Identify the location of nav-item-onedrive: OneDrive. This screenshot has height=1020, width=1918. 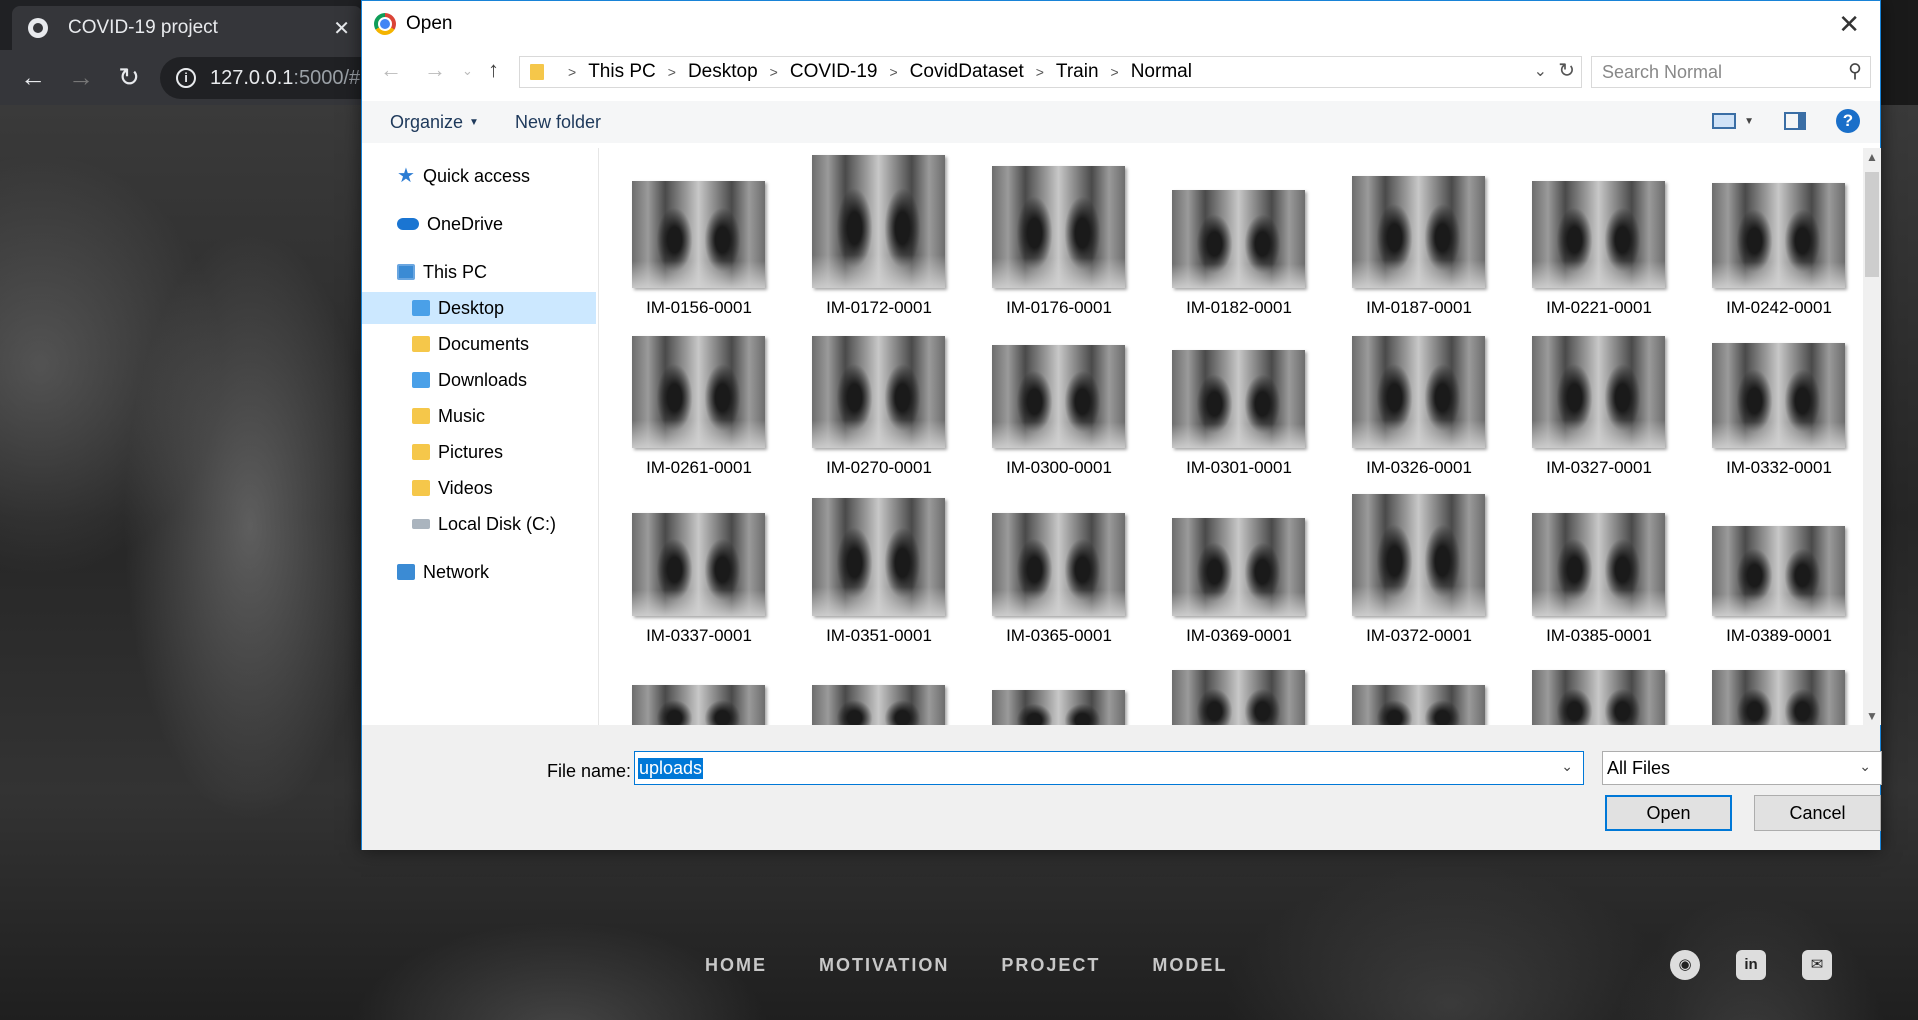
(450, 224).